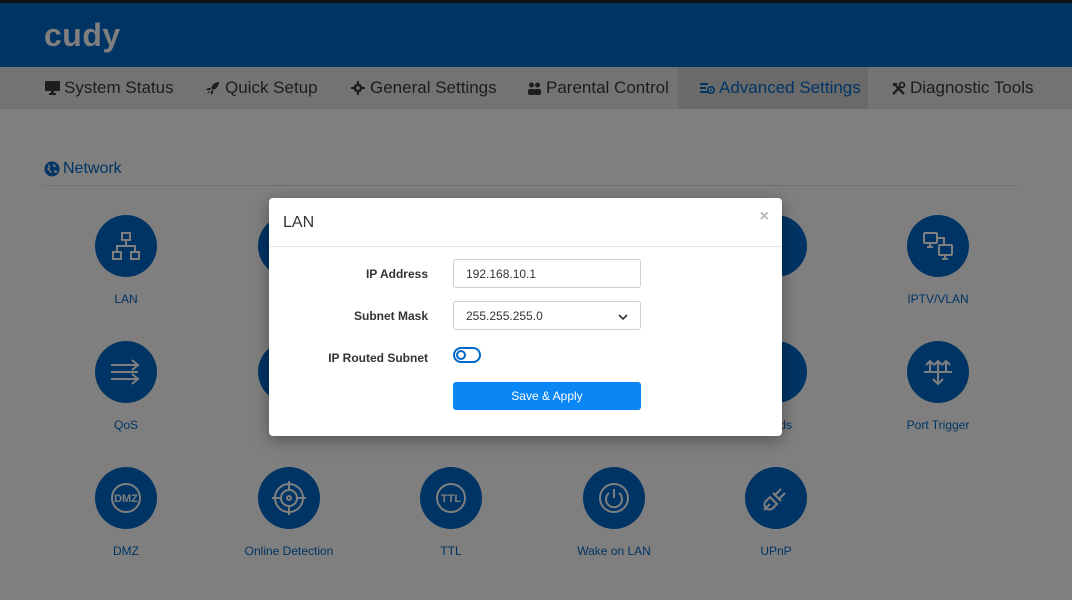  I want to click on toggle-knob, so click(461, 355).